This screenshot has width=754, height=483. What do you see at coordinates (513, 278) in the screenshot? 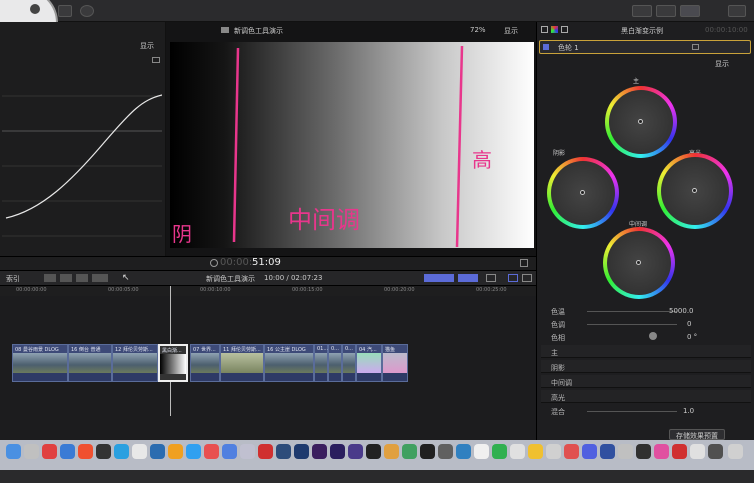
I see `effects-browser-icon` at bounding box center [513, 278].